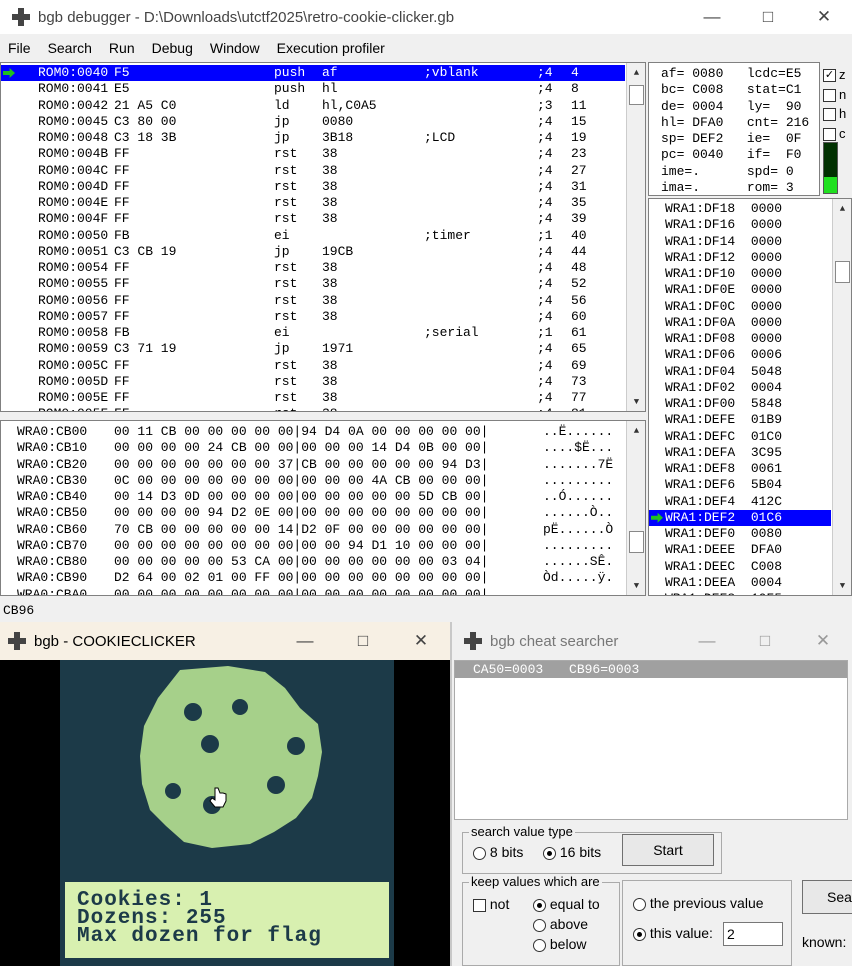 This screenshot has height=966, width=852. I want to click on disasm-row: ROM0:0058 FB ei ;serial ;1 61, so click(313, 333).